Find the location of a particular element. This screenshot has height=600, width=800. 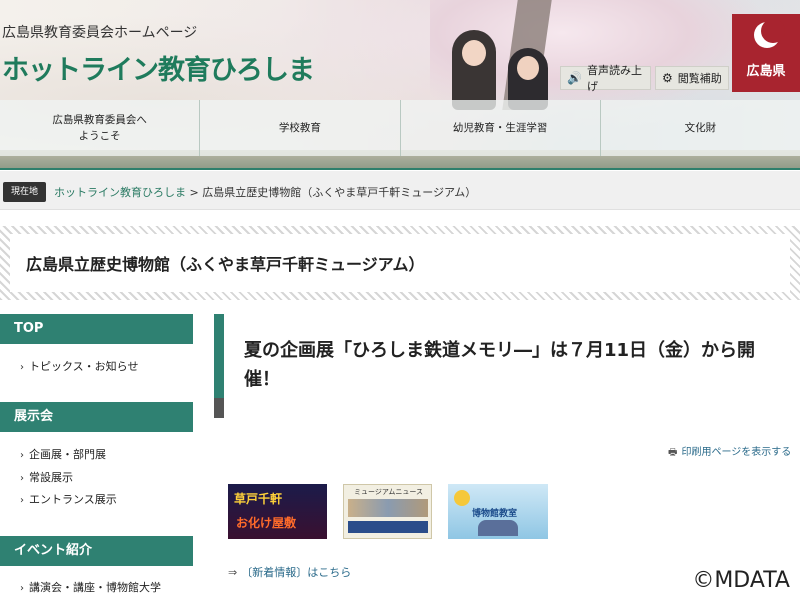

nav-item-label: 幼児教育・生涯学習 is located at coordinates (500, 128).